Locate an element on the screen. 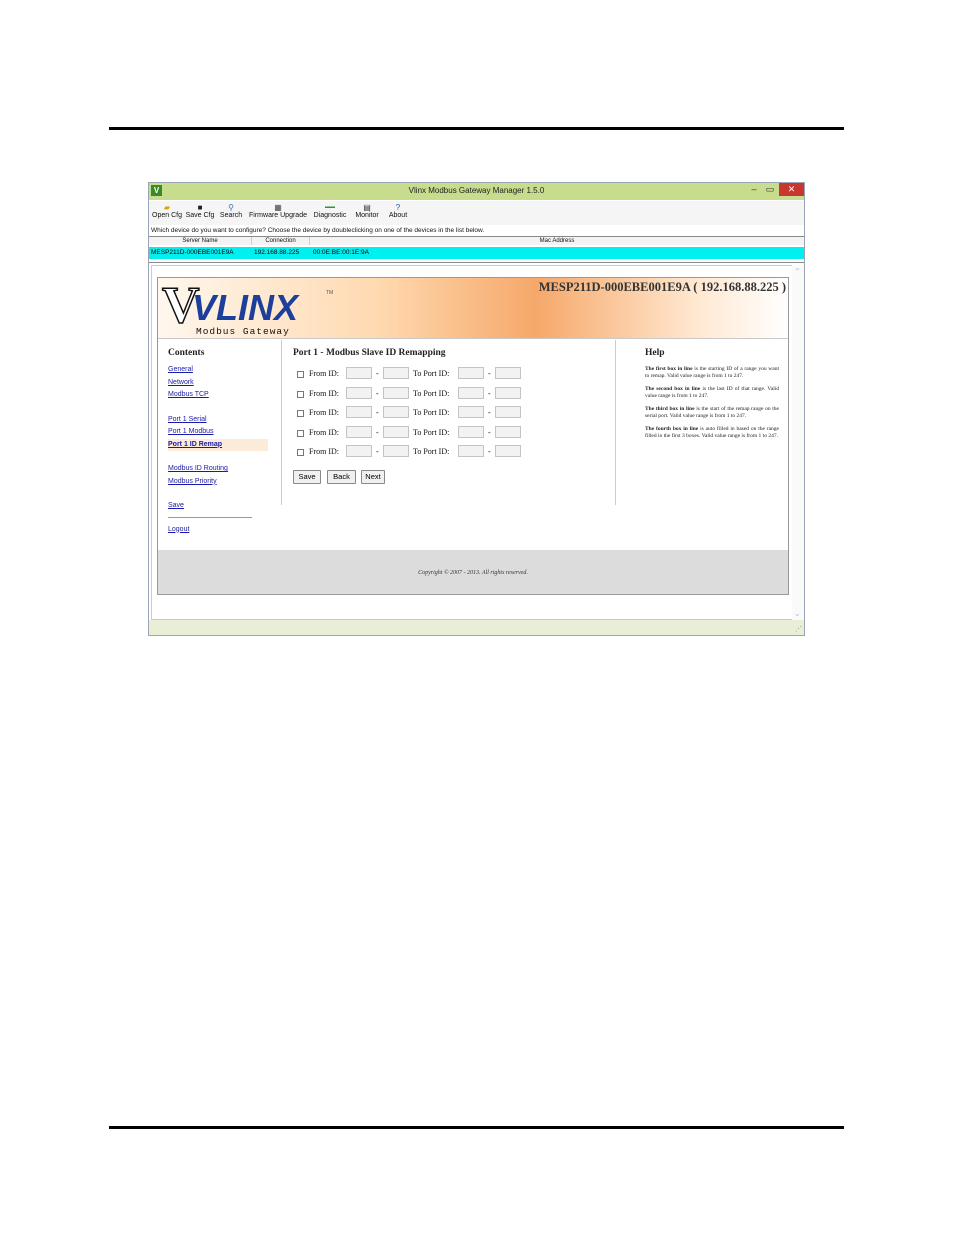 Image resolution: width=954 pixels, height=1235 pixels. nav-link-save: Save is located at coordinates (225, 506).